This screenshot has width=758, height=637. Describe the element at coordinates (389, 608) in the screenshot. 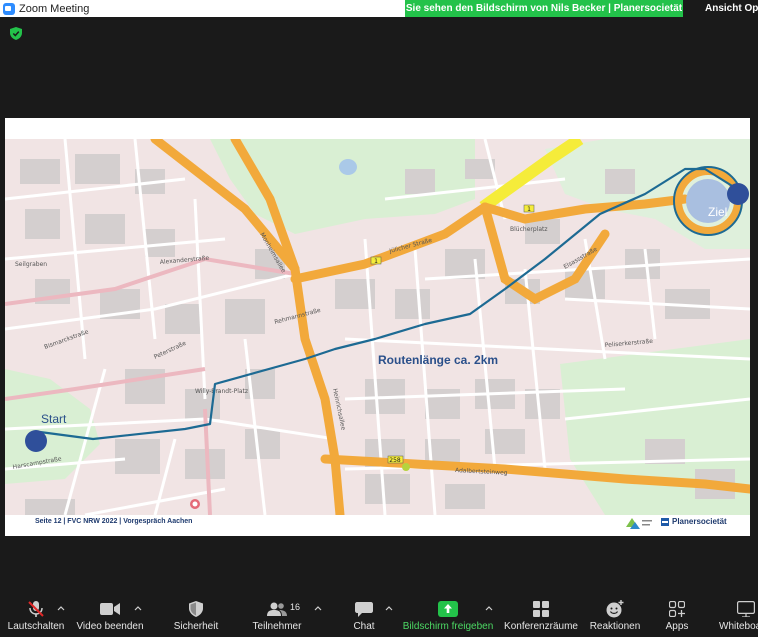

I see `chat-options-chevron-up-icon` at that location.